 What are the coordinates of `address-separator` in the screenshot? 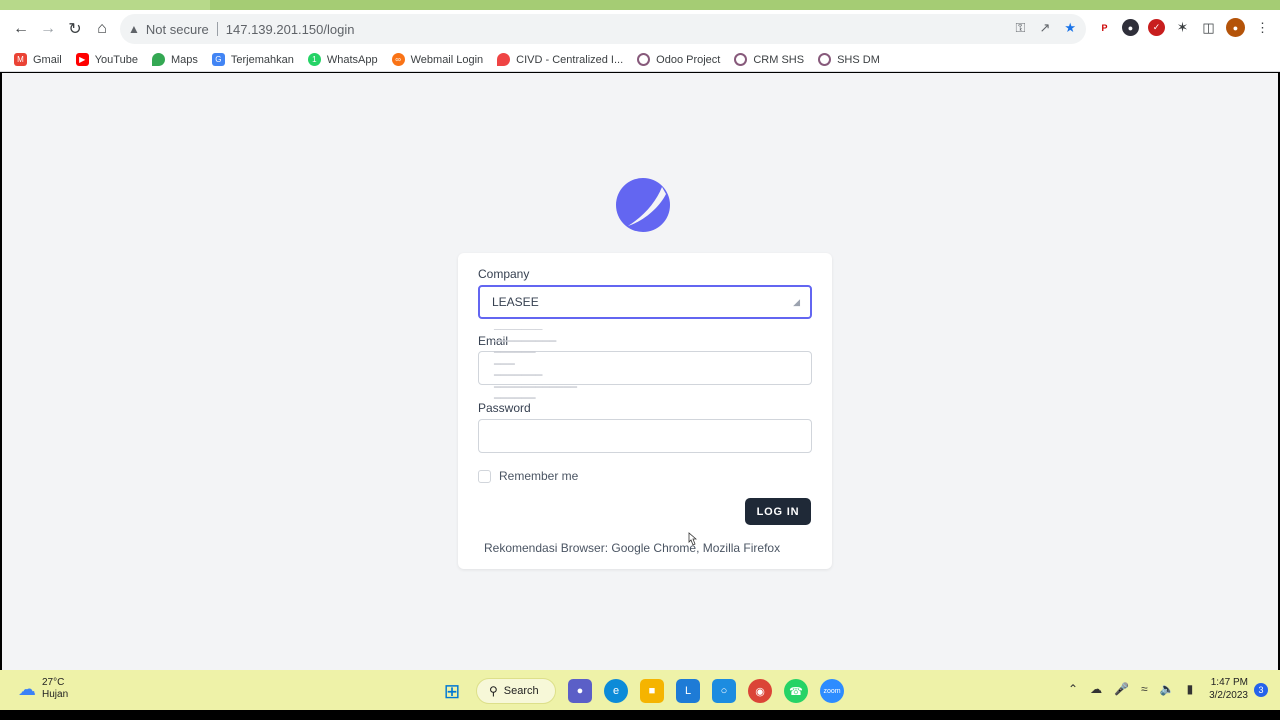 It's located at (217, 29).